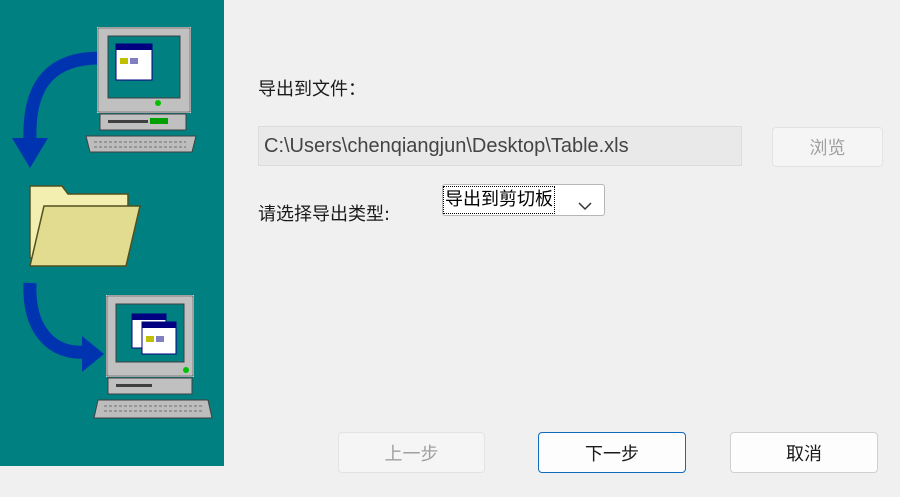 Image resolution: width=900 pixels, height=497 pixels. I want to click on next-button: 下一步, so click(612, 452).